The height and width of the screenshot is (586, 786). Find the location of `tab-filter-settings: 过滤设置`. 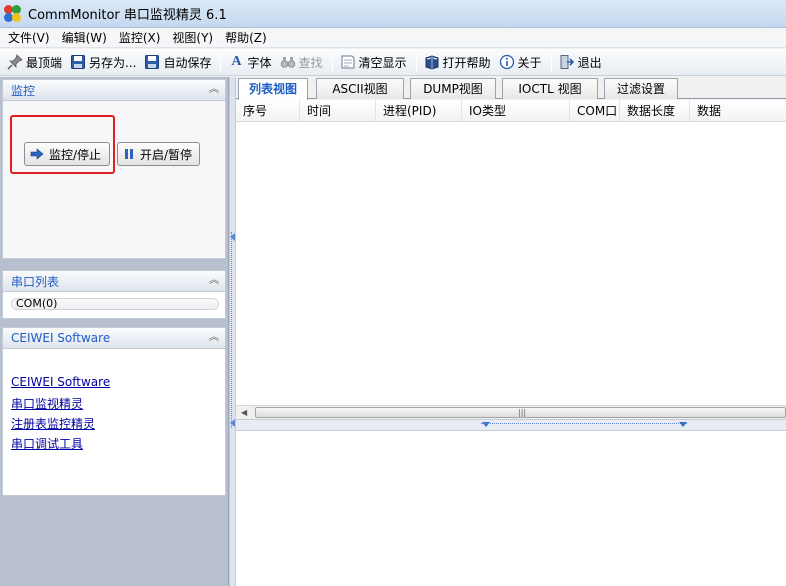

tab-filter-settings: 过滤设置 is located at coordinates (641, 88).